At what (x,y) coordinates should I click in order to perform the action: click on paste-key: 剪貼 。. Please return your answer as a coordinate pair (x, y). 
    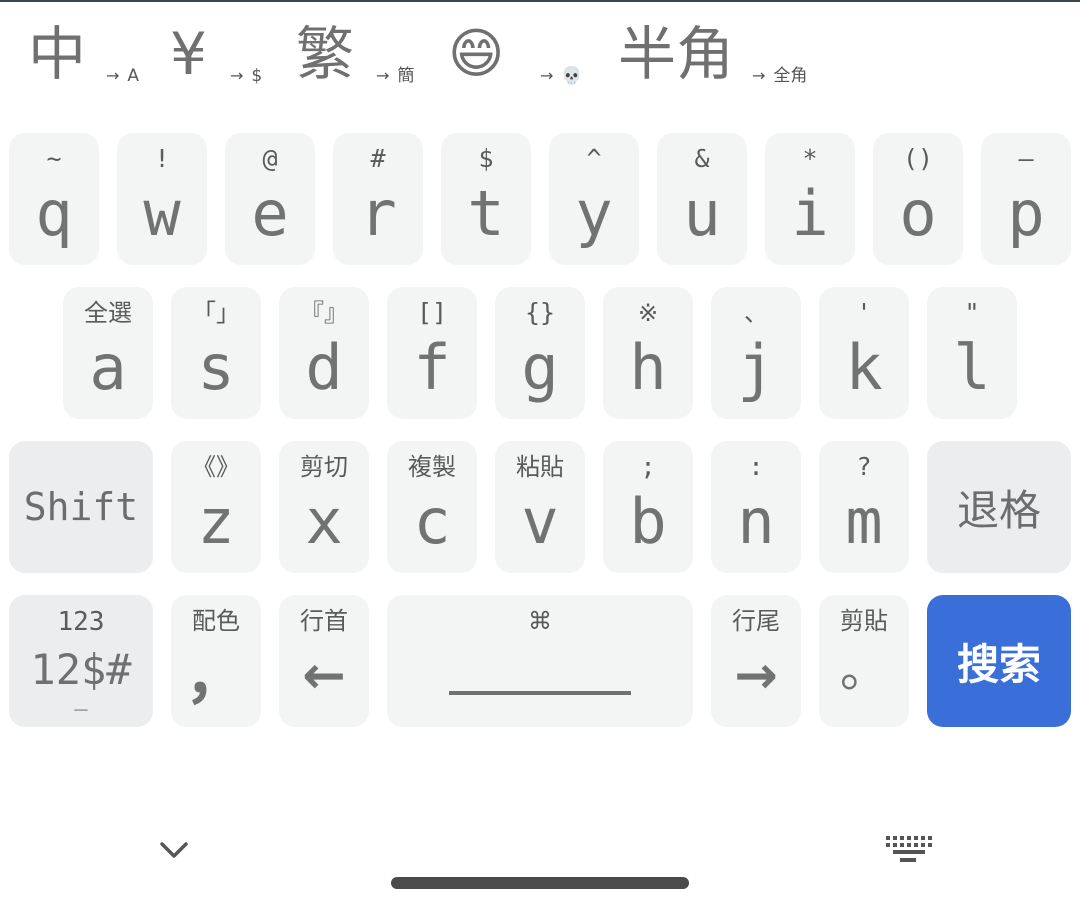
    Looking at the image, I should click on (864, 661).